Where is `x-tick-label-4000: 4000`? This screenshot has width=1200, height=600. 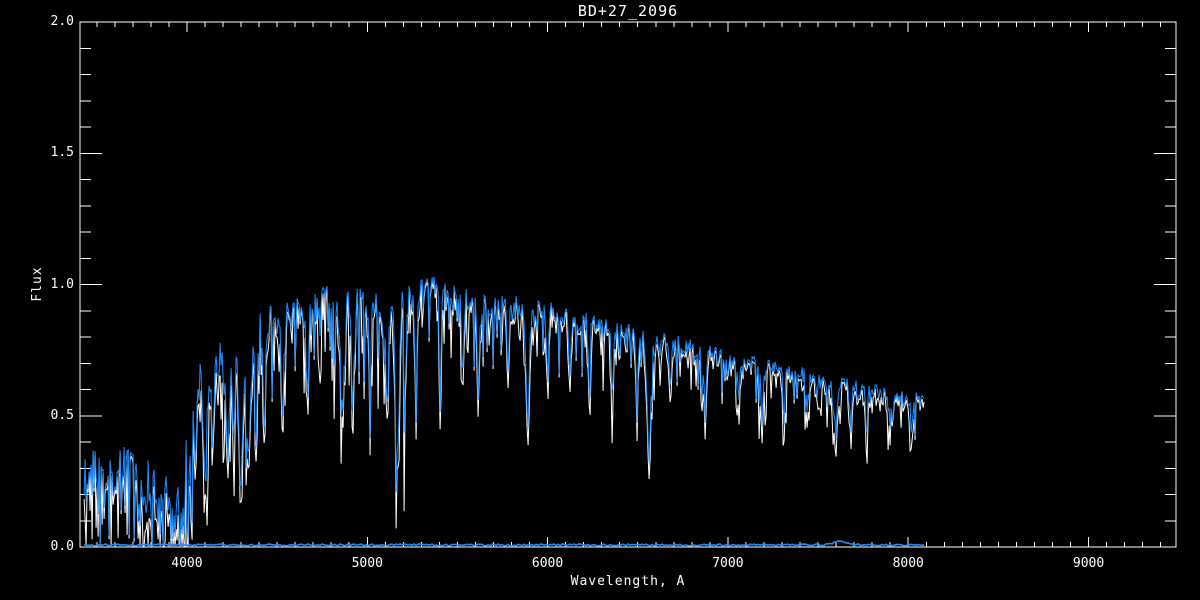 x-tick-label-4000: 4000 is located at coordinates (187, 563).